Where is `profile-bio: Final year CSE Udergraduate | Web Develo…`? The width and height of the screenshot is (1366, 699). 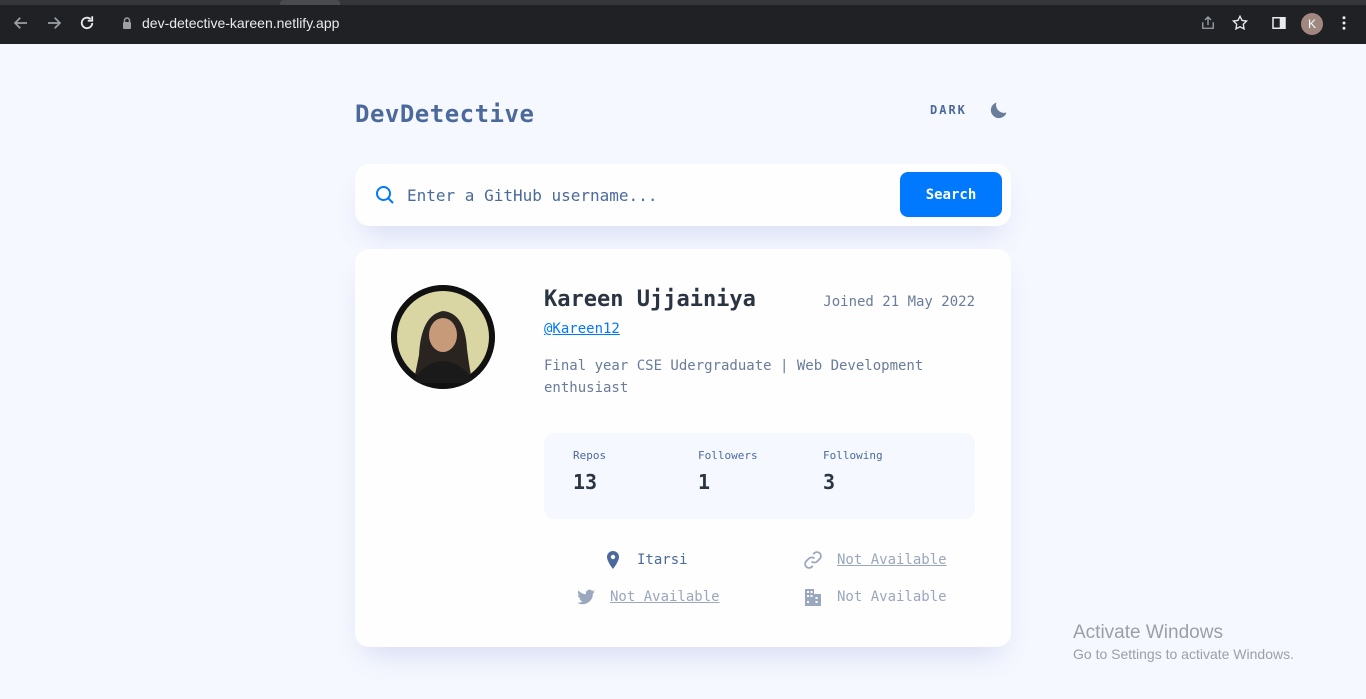
profile-bio: Final year CSE Udergraduate | Web Develo… is located at coordinates (734, 377).